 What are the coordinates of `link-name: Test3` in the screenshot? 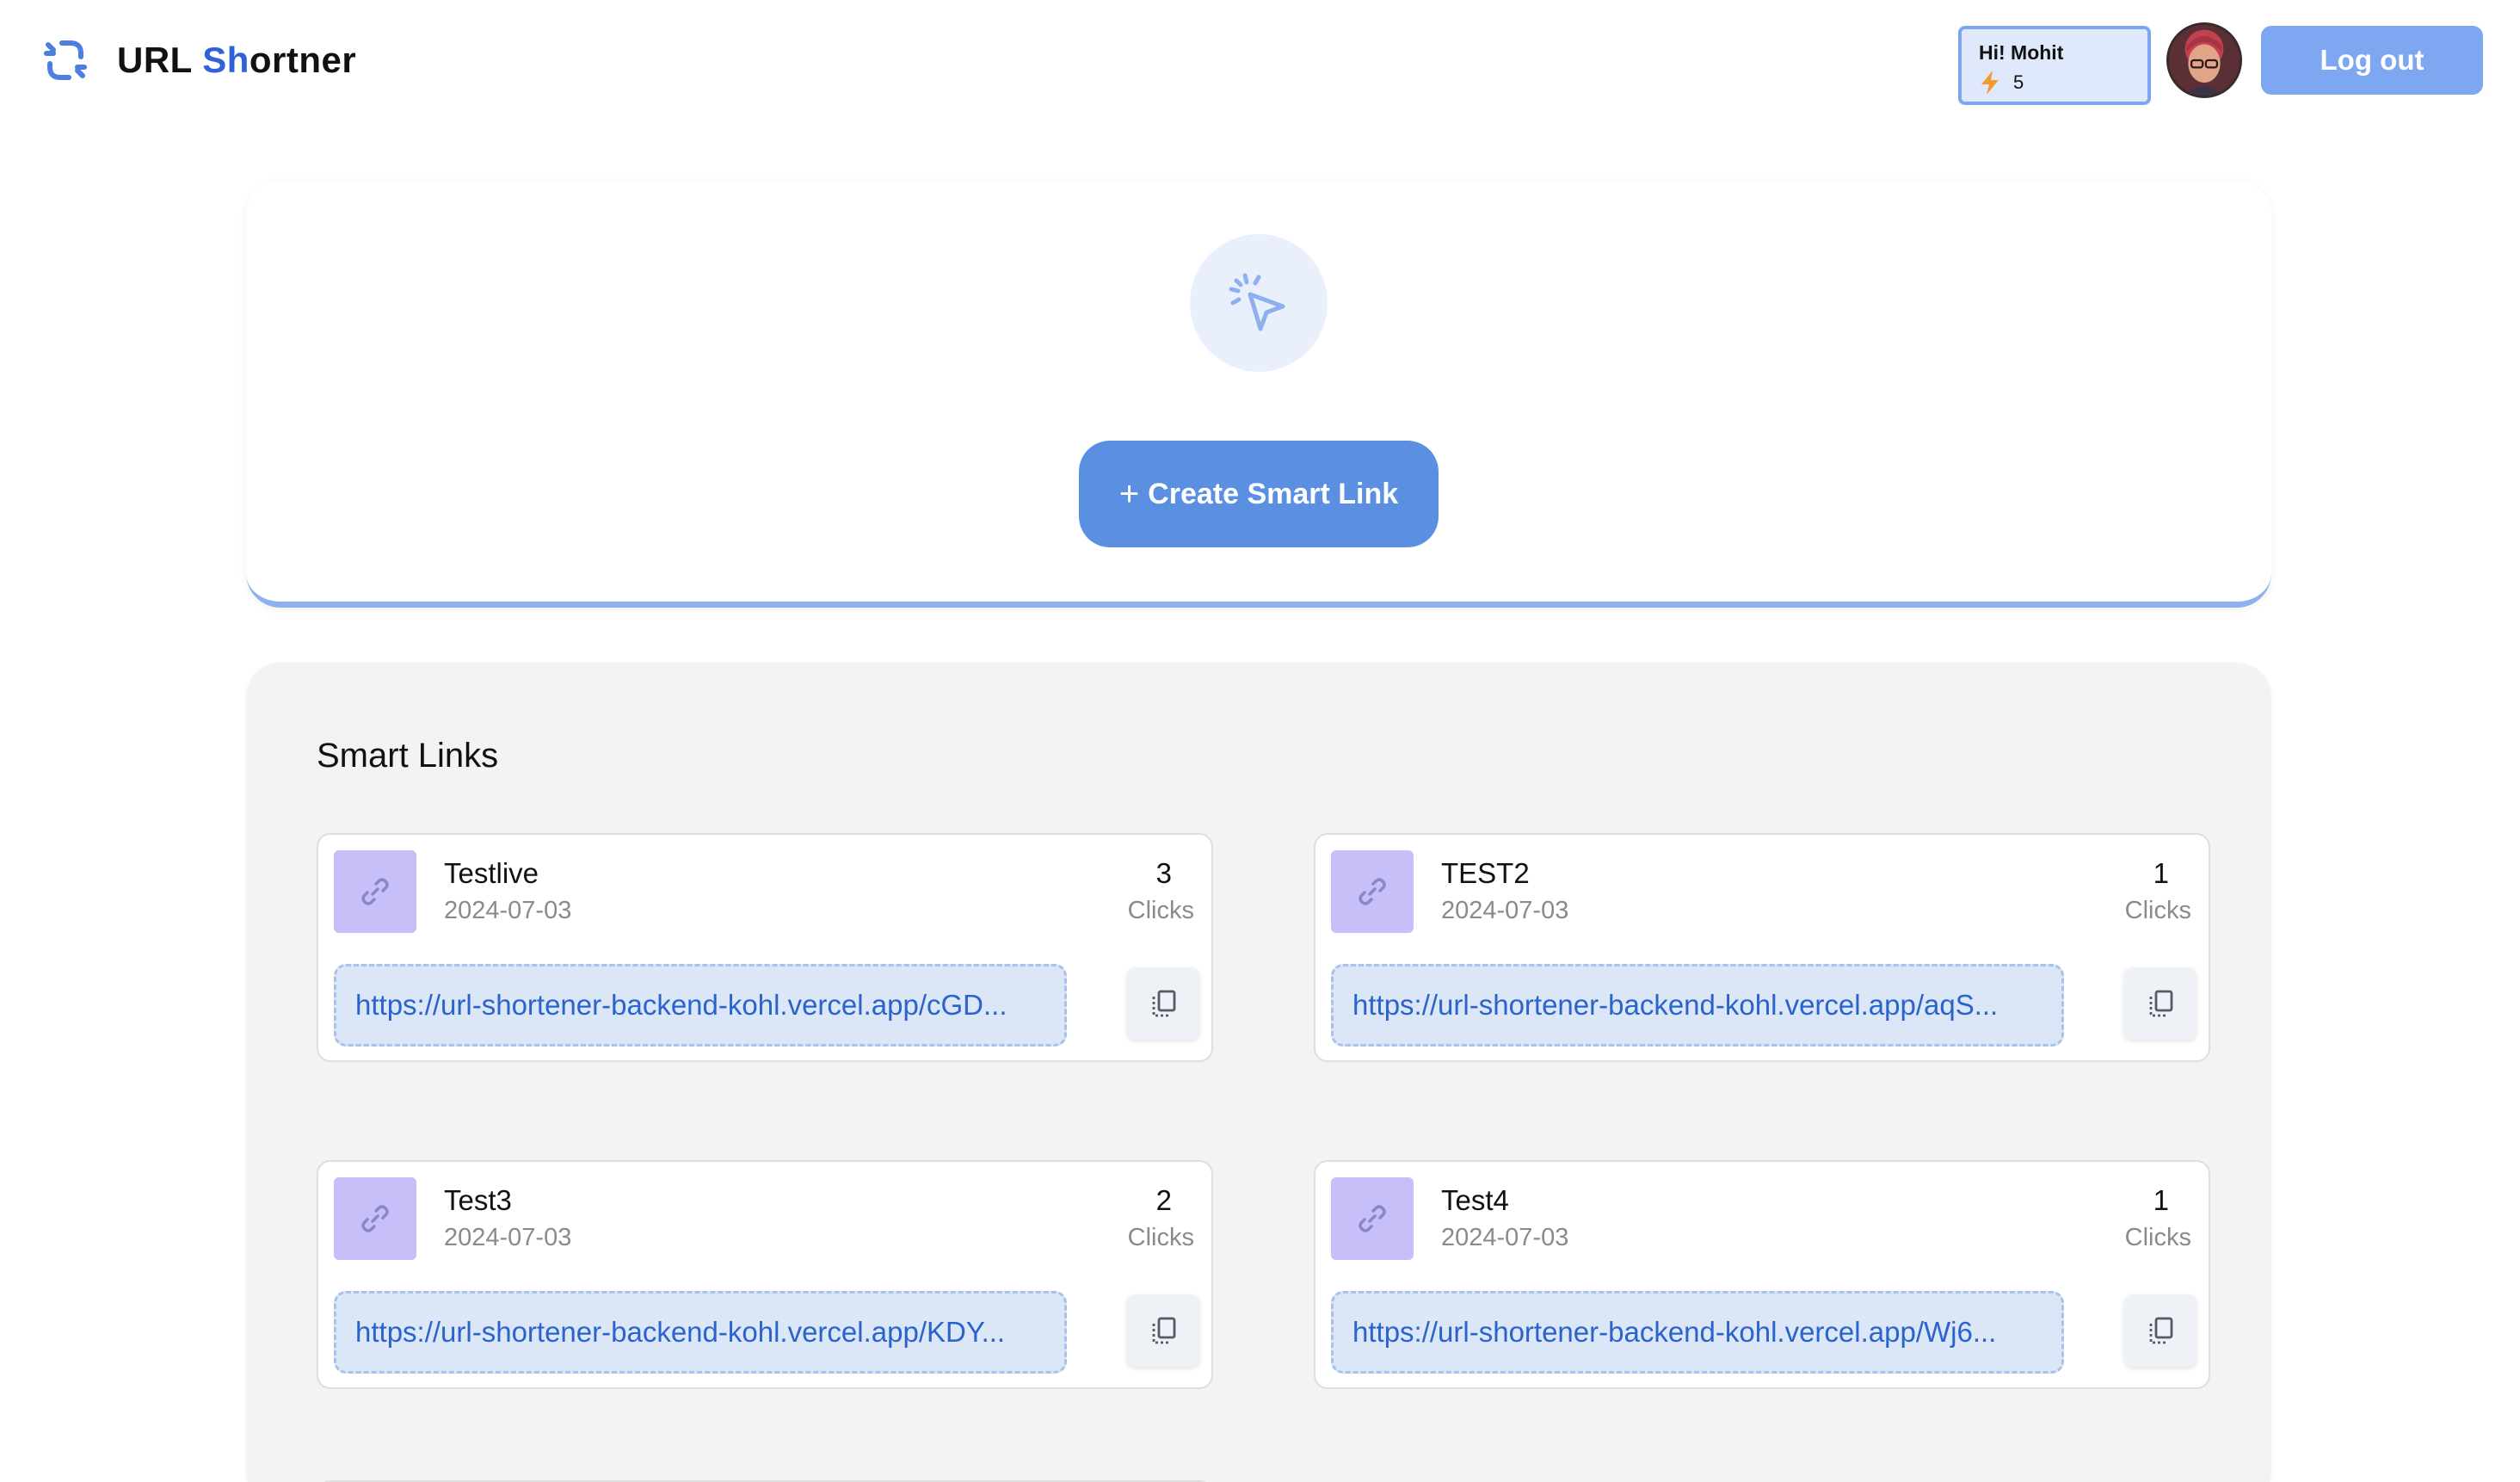 It's located at (478, 1200).